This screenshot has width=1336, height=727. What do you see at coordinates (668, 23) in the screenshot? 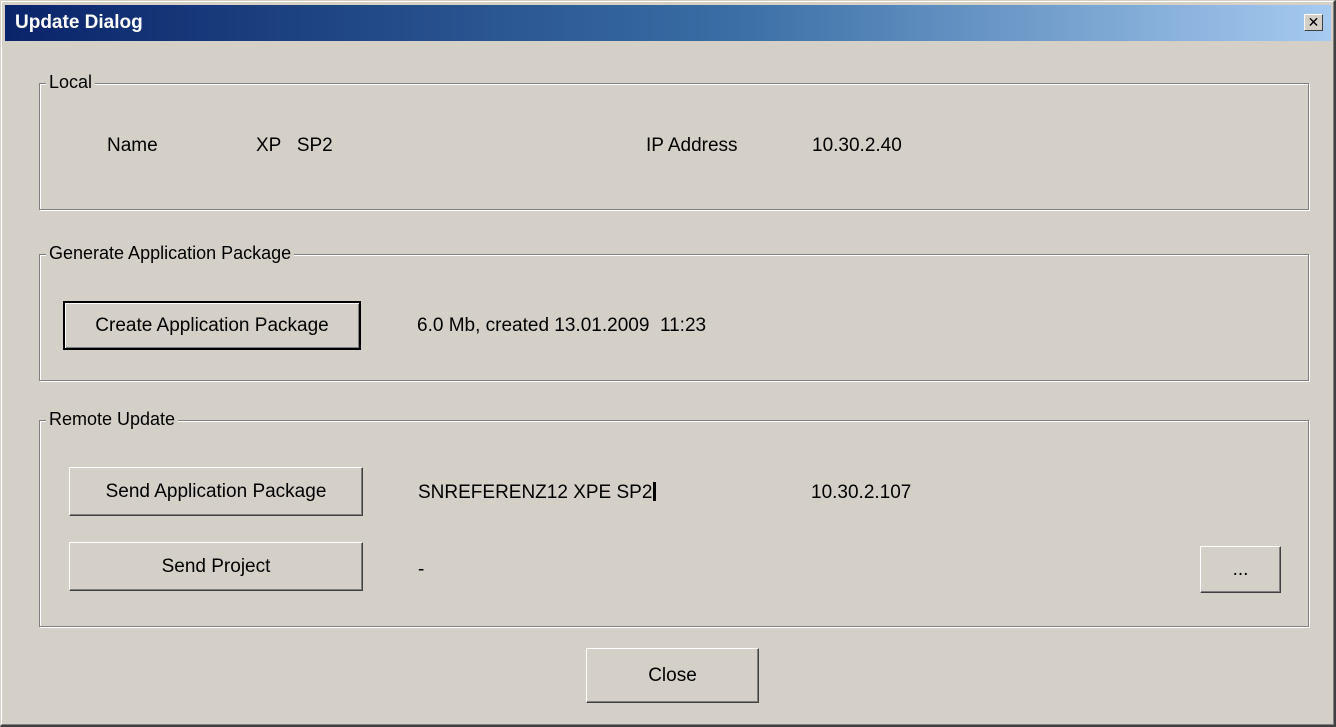
I see `title-bar: Update Dialog ✕` at bounding box center [668, 23].